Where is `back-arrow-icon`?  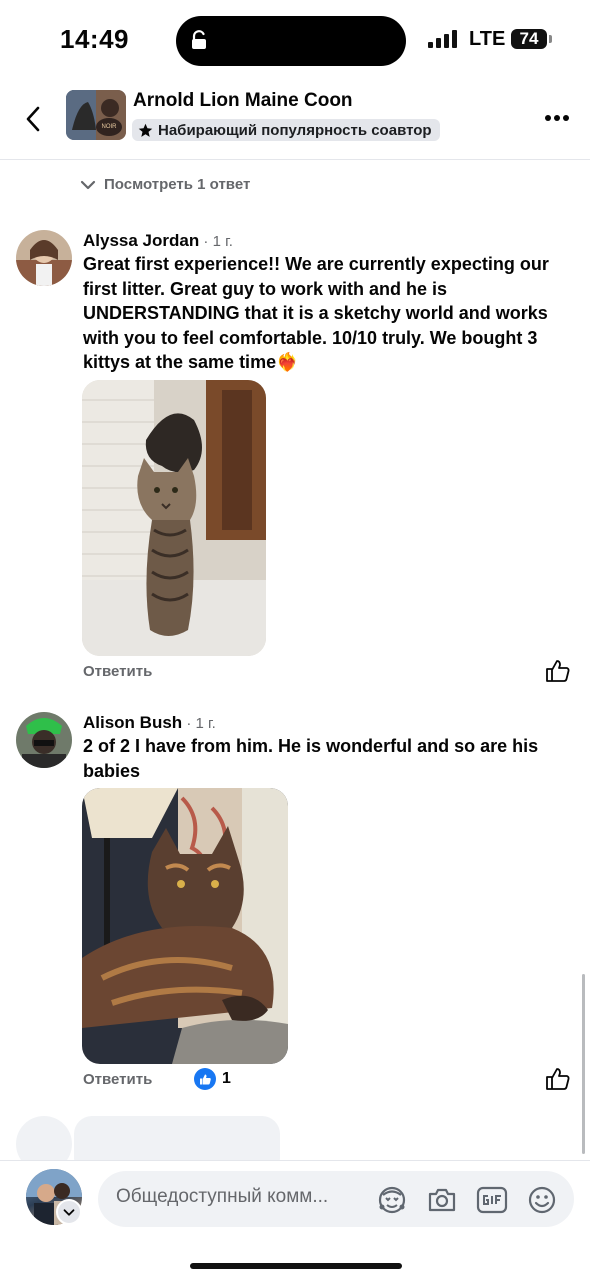
back-arrow-icon is located at coordinates (34, 119).